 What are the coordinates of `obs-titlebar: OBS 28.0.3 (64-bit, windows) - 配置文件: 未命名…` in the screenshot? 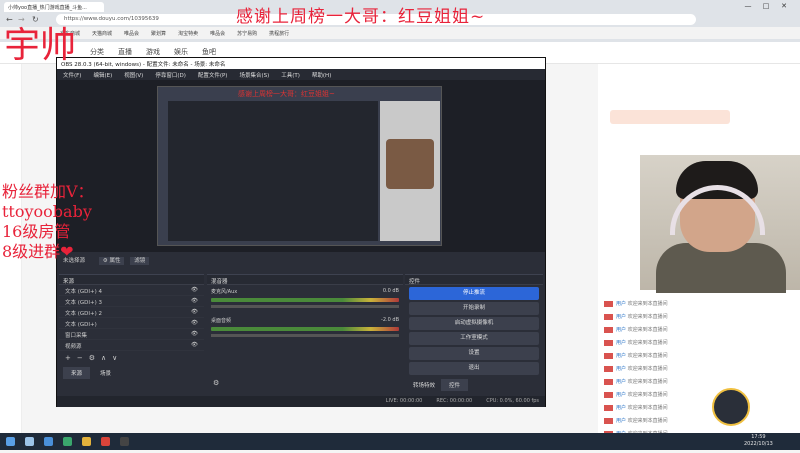 It's located at (301, 63).